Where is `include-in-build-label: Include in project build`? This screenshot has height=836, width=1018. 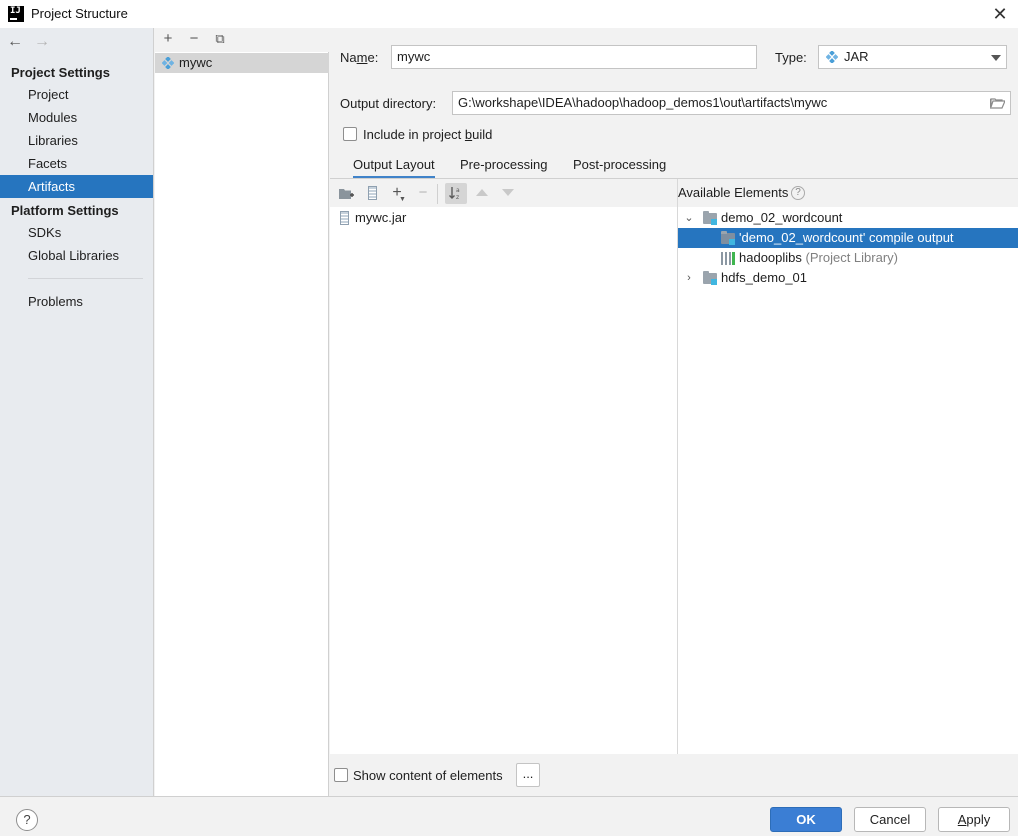 include-in-build-label: Include in project build is located at coordinates (427, 134).